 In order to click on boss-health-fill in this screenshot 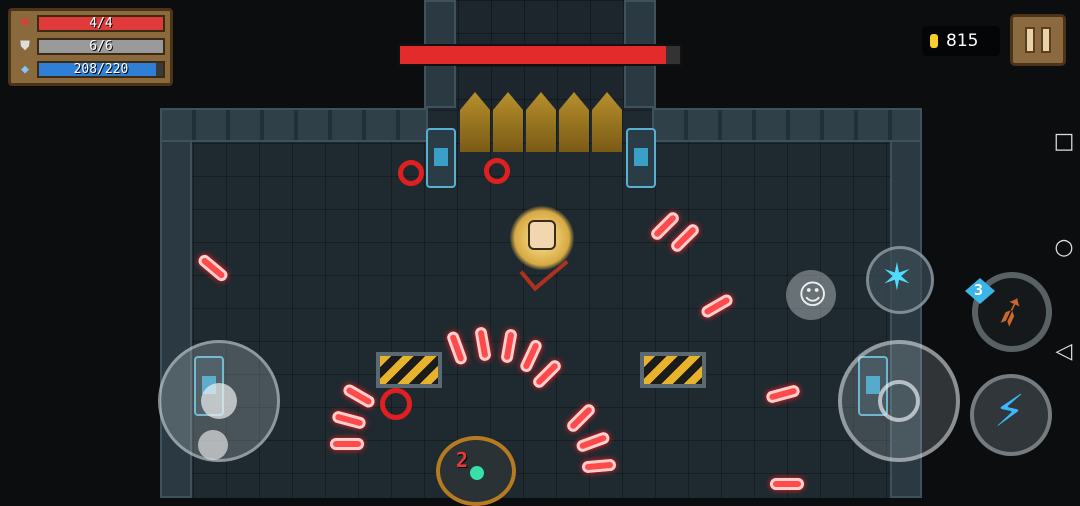, I will do `click(533, 55)`.